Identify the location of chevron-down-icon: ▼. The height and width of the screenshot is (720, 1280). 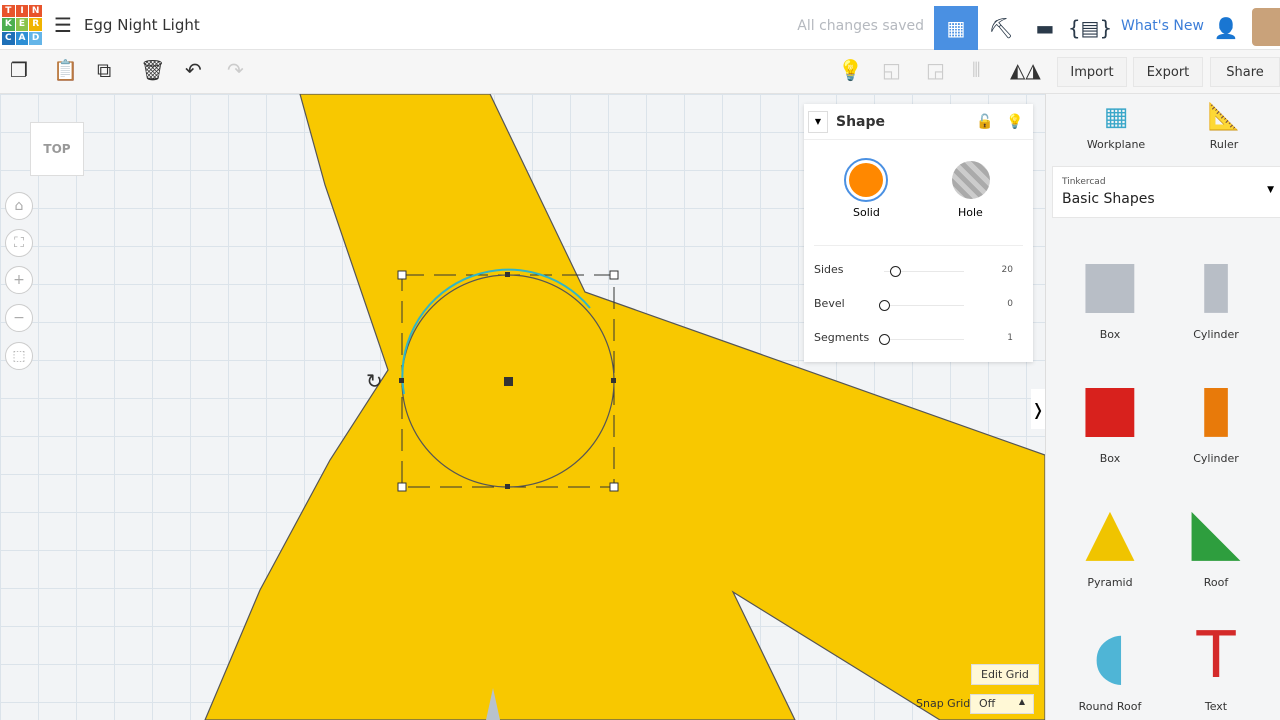
(1270, 190).